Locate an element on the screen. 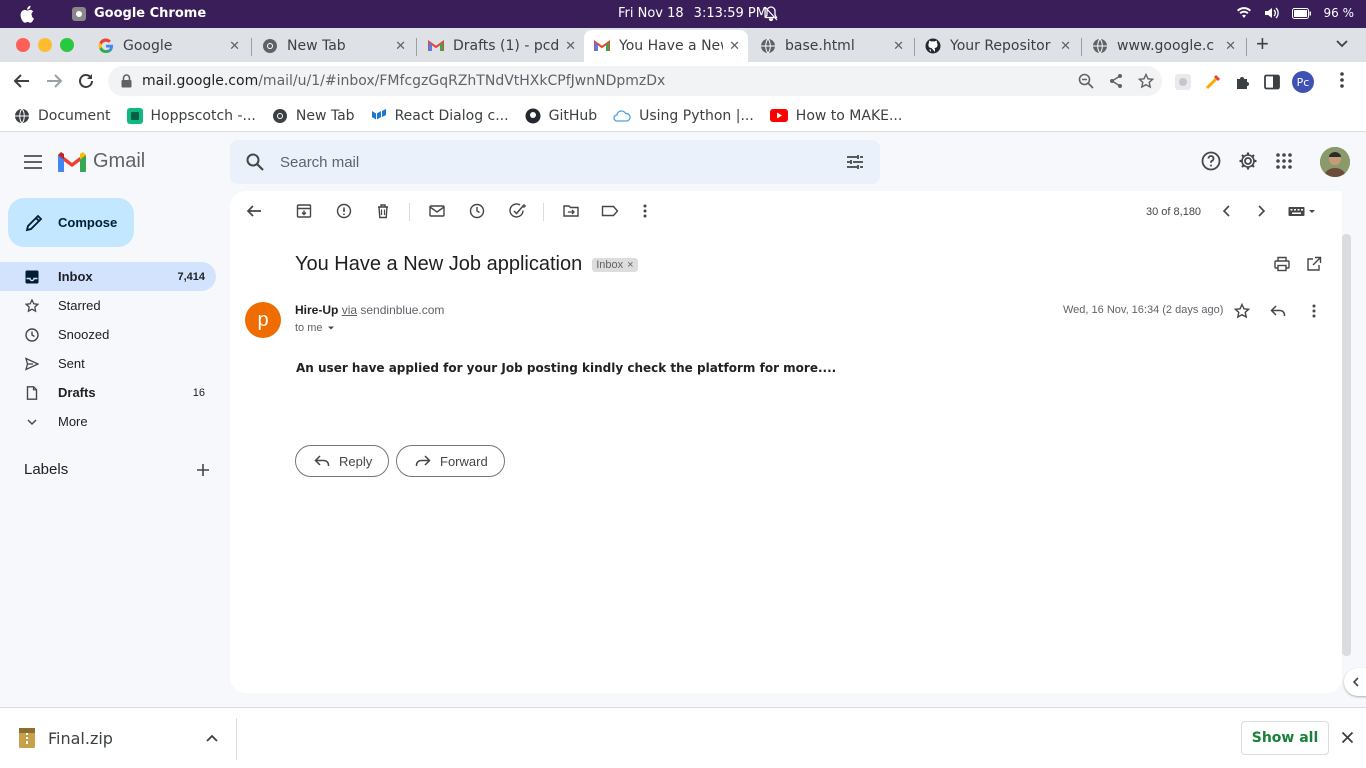 This screenshot has height=768, width=1366. message-more-icon is located at coordinates (1314, 311).